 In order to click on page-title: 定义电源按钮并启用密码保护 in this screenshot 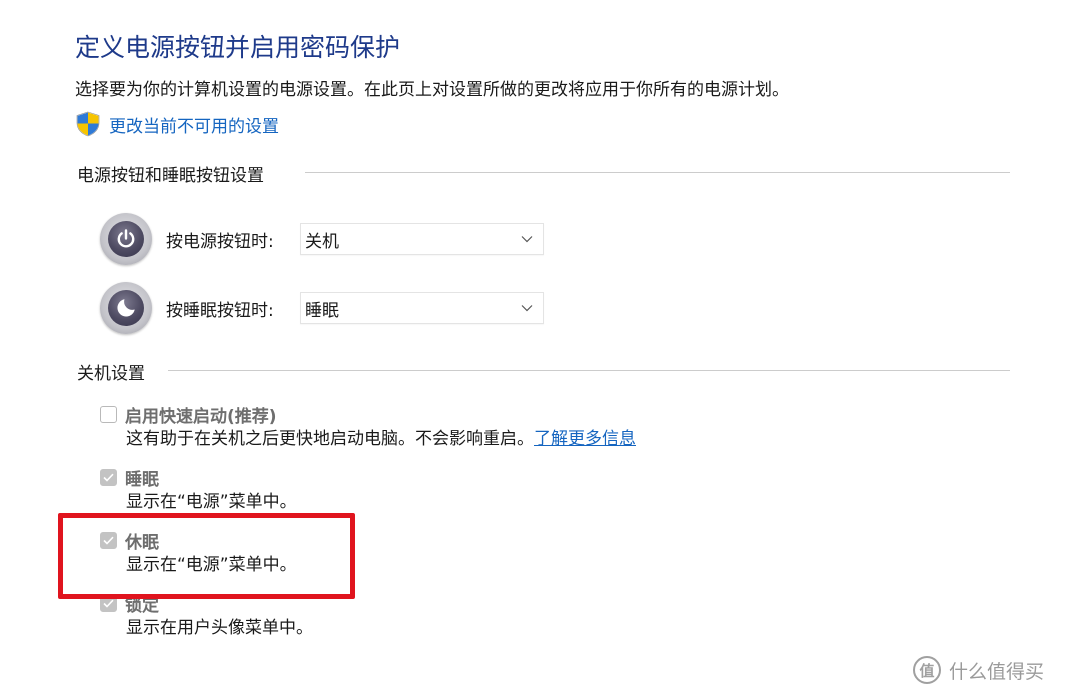, I will do `click(238, 47)`.